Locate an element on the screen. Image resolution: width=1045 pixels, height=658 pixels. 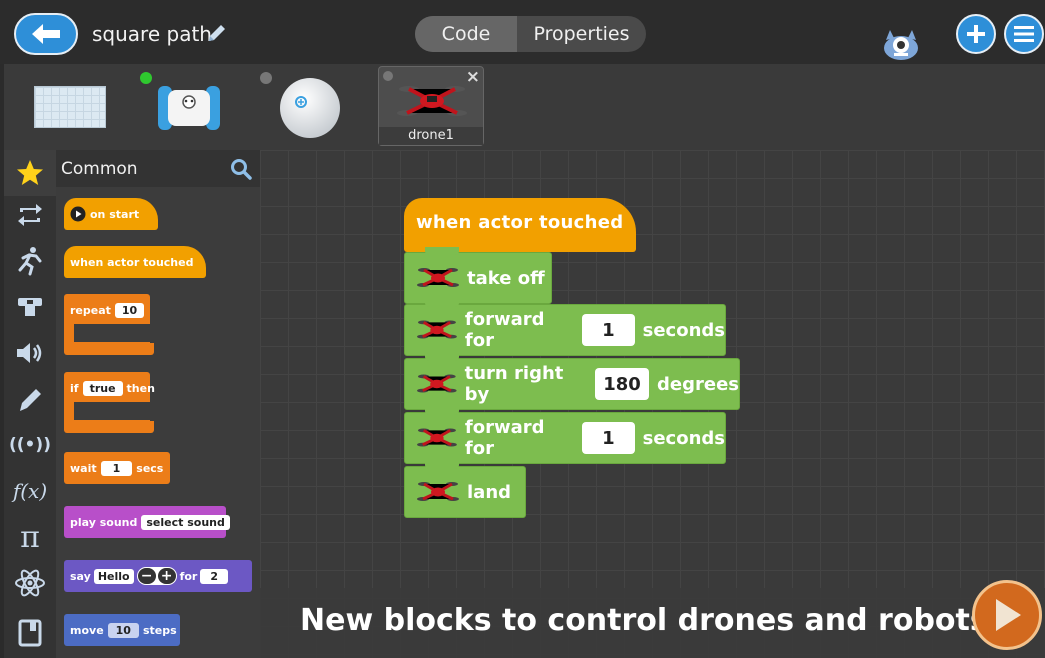
category-broadcast: ((•)) is located at coordinates (30, 445).